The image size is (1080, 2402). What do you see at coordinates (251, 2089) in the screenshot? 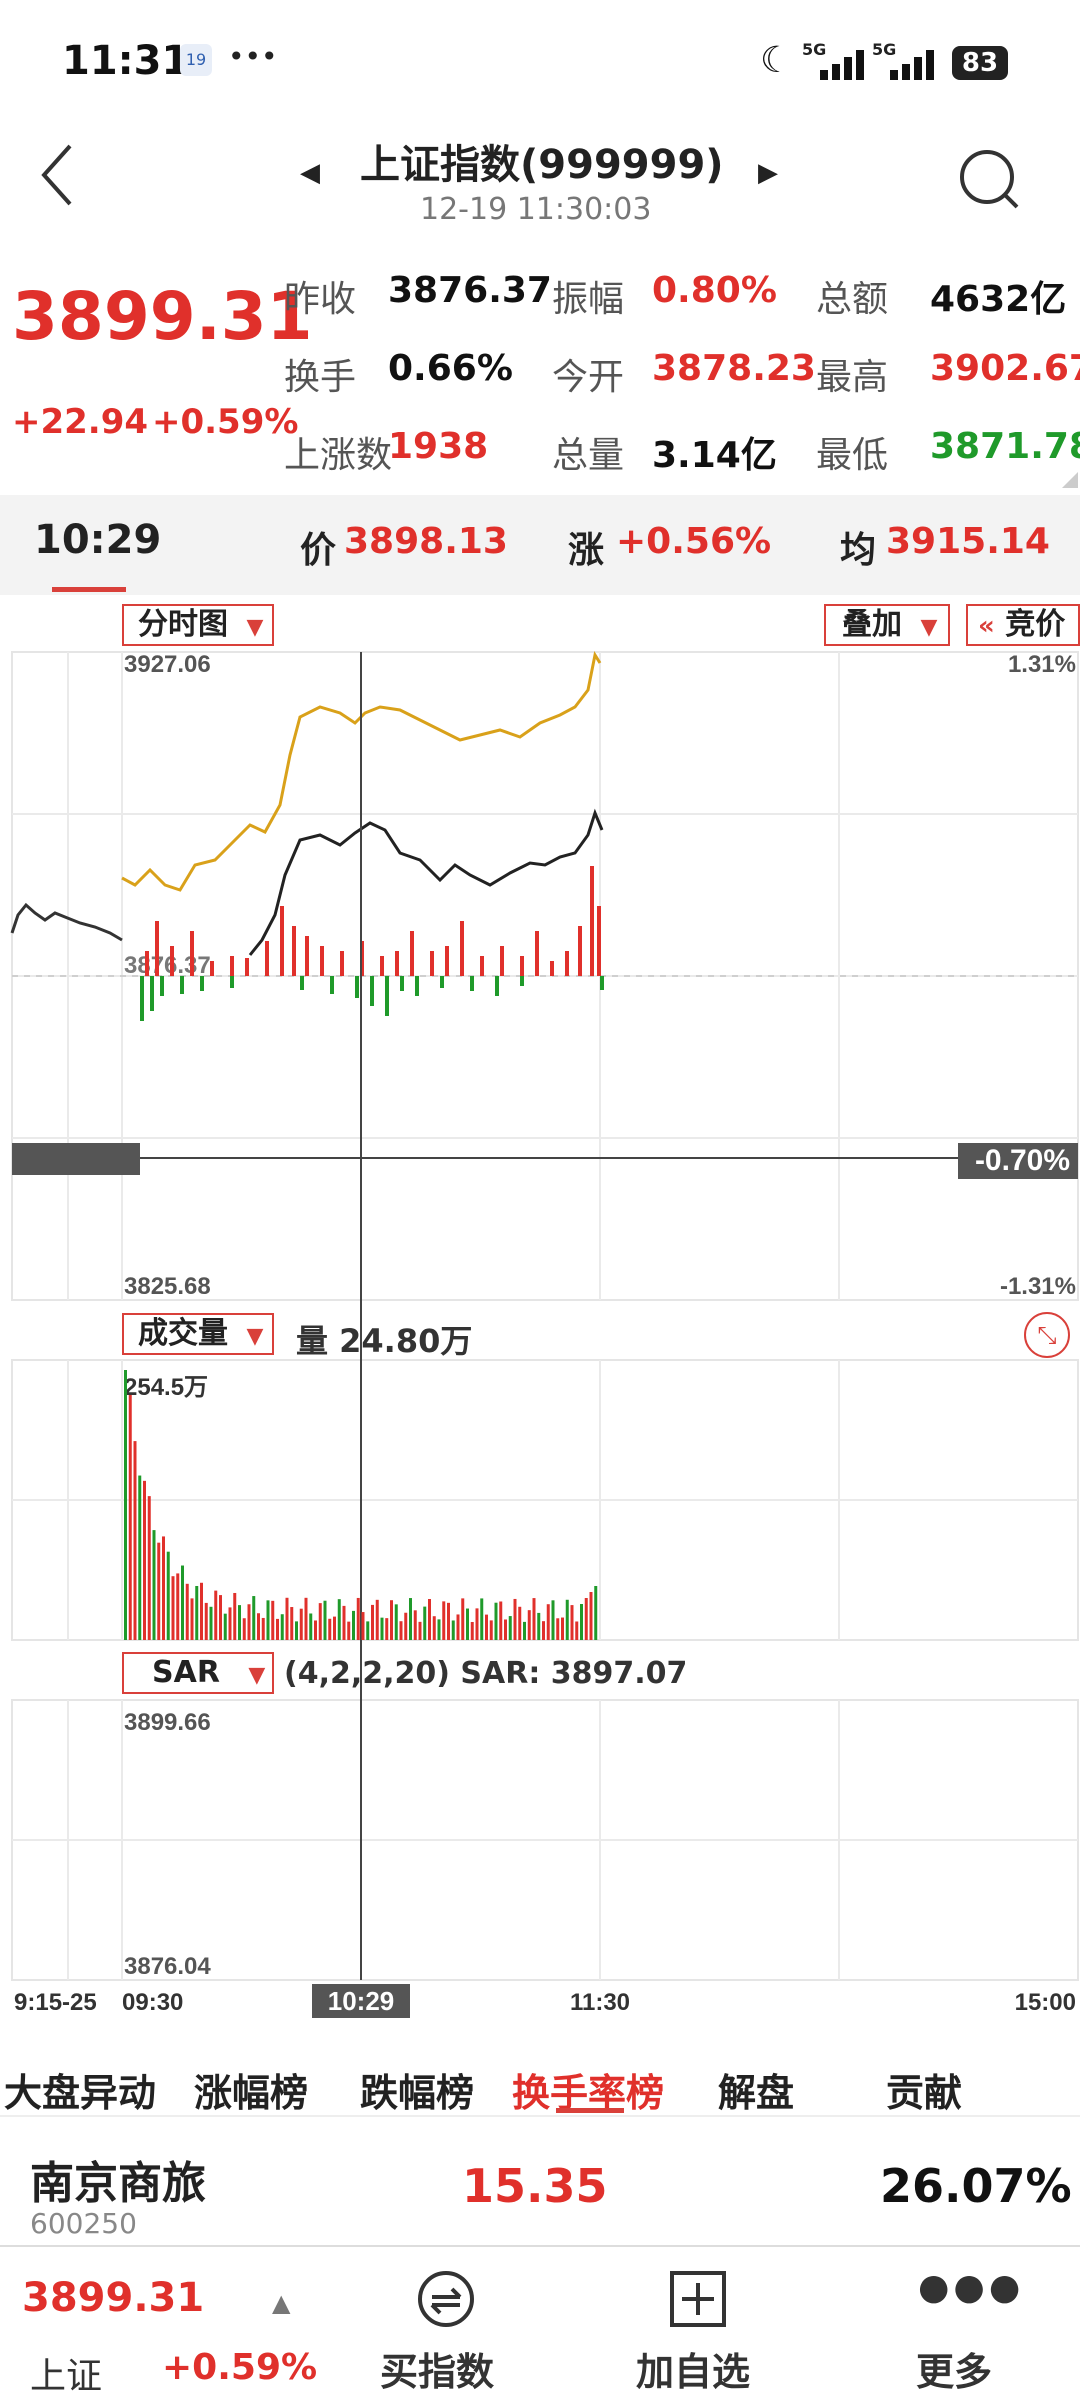
I see `tab-1: 涨幅榜` at bounding box center [251, 2089].